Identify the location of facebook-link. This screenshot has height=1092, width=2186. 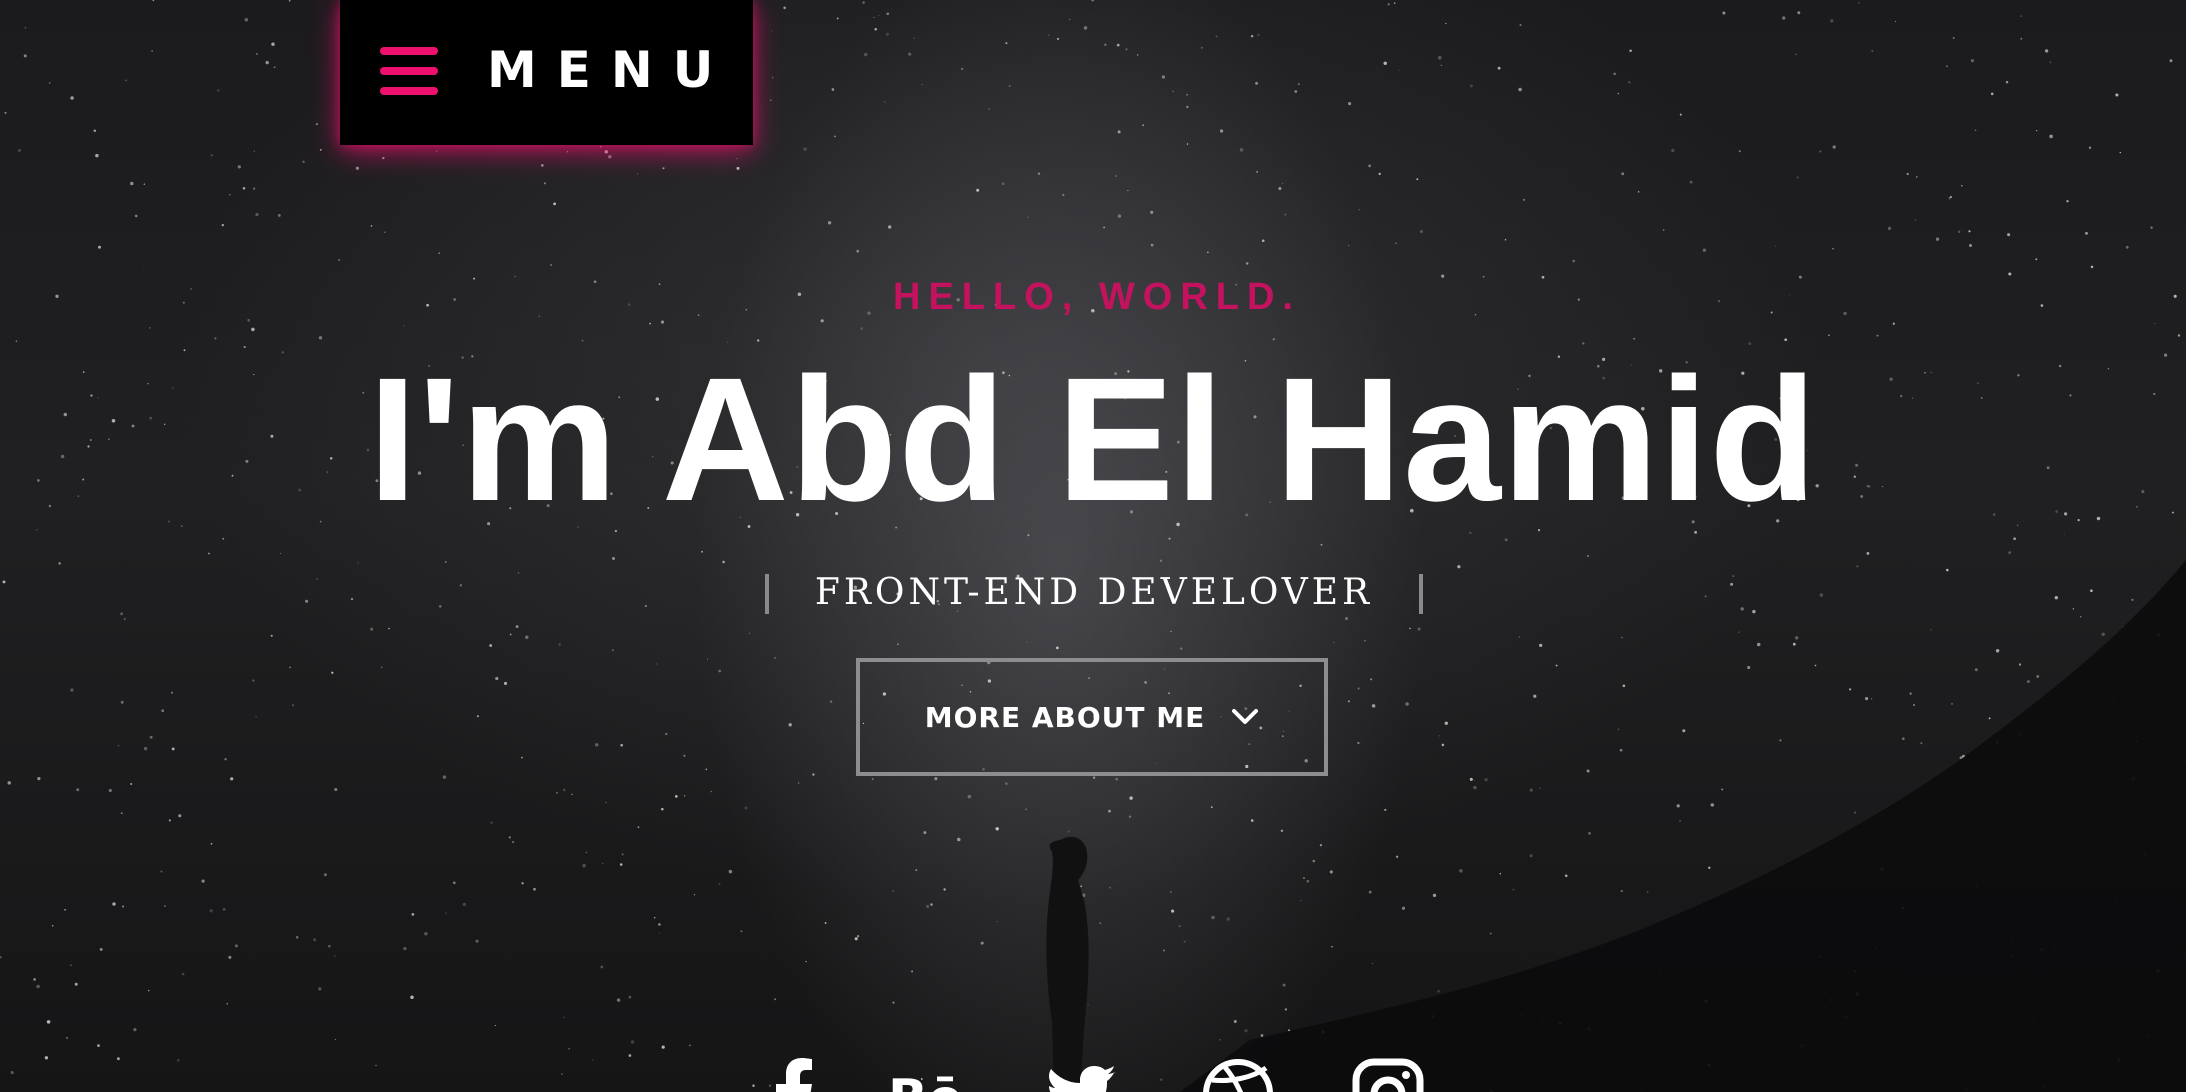
(796, 1075).